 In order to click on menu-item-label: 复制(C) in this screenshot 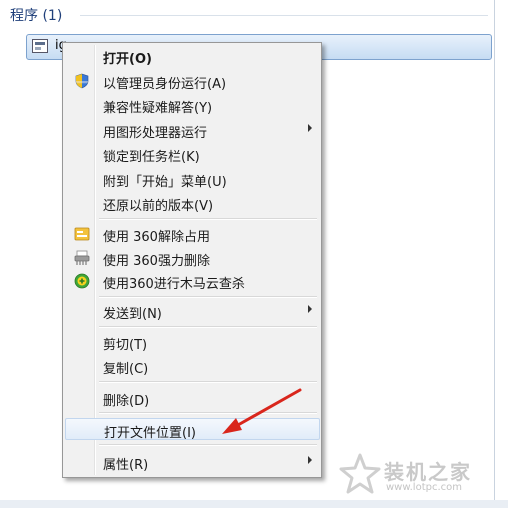, I will do `click(126, 369)`.